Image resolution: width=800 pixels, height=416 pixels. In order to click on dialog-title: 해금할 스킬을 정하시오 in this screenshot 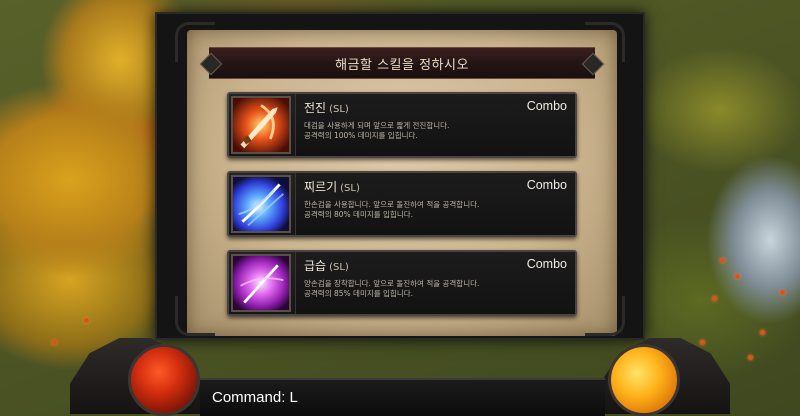, I will do `click(402, 65)`.